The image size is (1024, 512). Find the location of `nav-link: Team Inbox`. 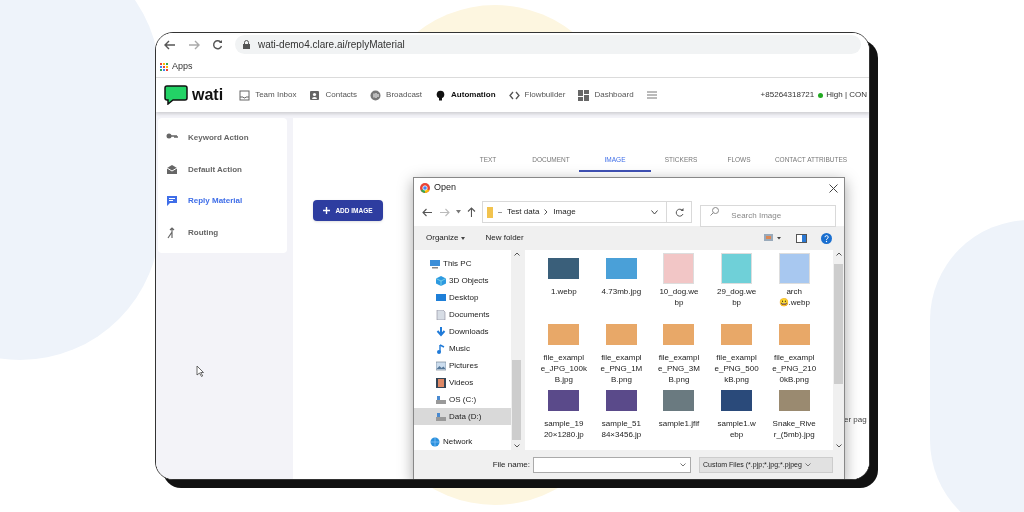

nav-link: Team Inbox is located at coordinates (268, 95).